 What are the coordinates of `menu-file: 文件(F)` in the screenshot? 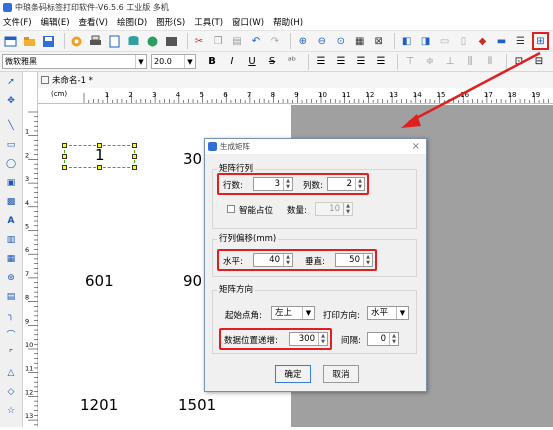 It's located at (17, 22).